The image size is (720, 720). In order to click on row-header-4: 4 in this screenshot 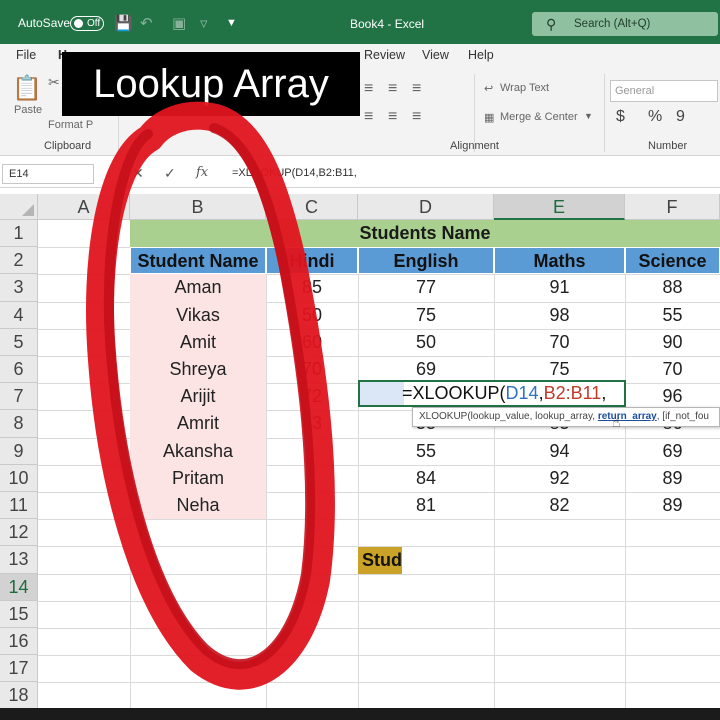, I will do `click(19, 315)`.